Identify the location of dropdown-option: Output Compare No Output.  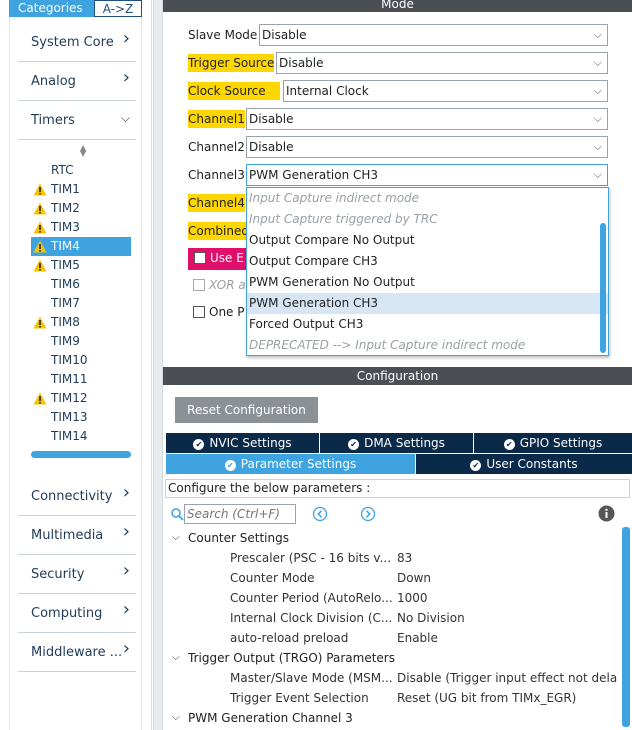
(427, 240).